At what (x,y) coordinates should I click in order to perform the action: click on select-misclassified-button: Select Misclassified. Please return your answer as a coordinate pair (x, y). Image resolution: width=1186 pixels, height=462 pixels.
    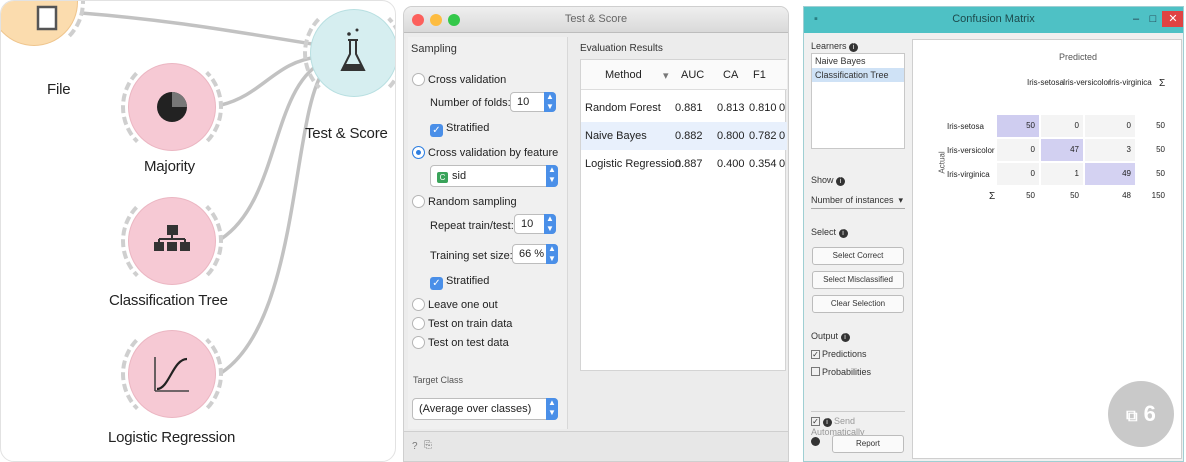
    Looking at the image, I should click on (858, 280).